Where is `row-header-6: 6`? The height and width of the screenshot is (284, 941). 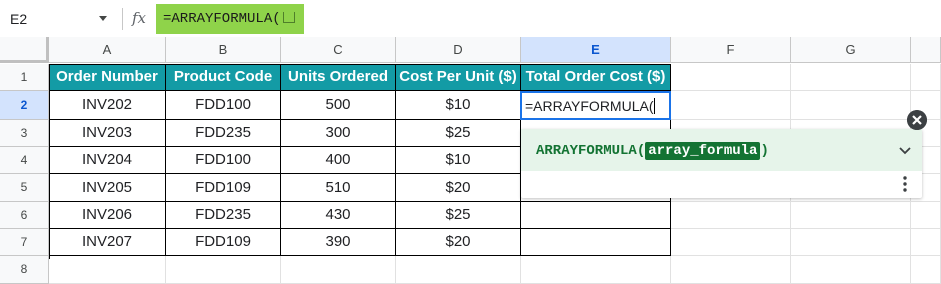 row-header-6: 6 is located at coordinates (24, 215).